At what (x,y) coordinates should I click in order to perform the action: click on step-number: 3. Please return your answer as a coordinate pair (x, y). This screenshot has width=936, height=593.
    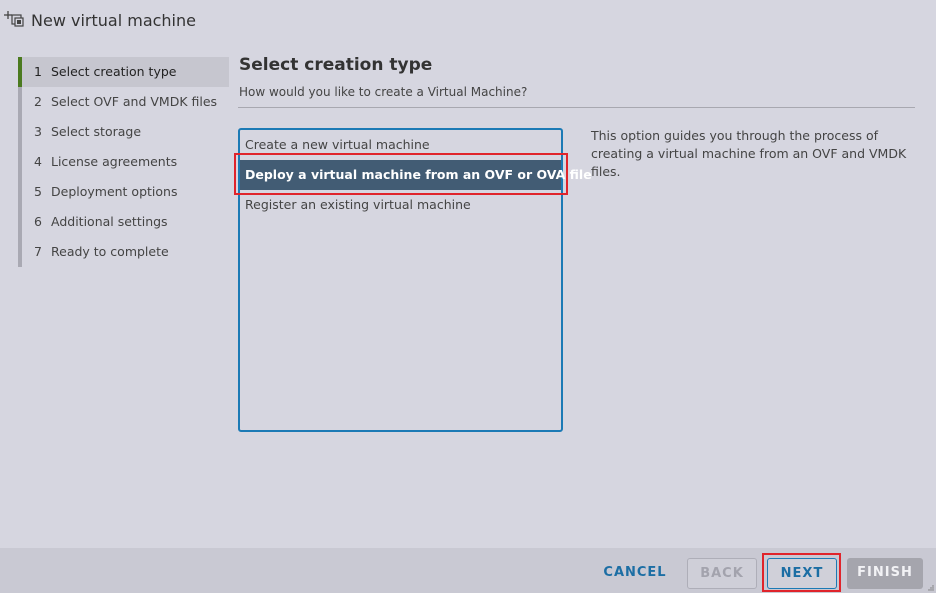
    Looking at the image, I should click on (38, 131).